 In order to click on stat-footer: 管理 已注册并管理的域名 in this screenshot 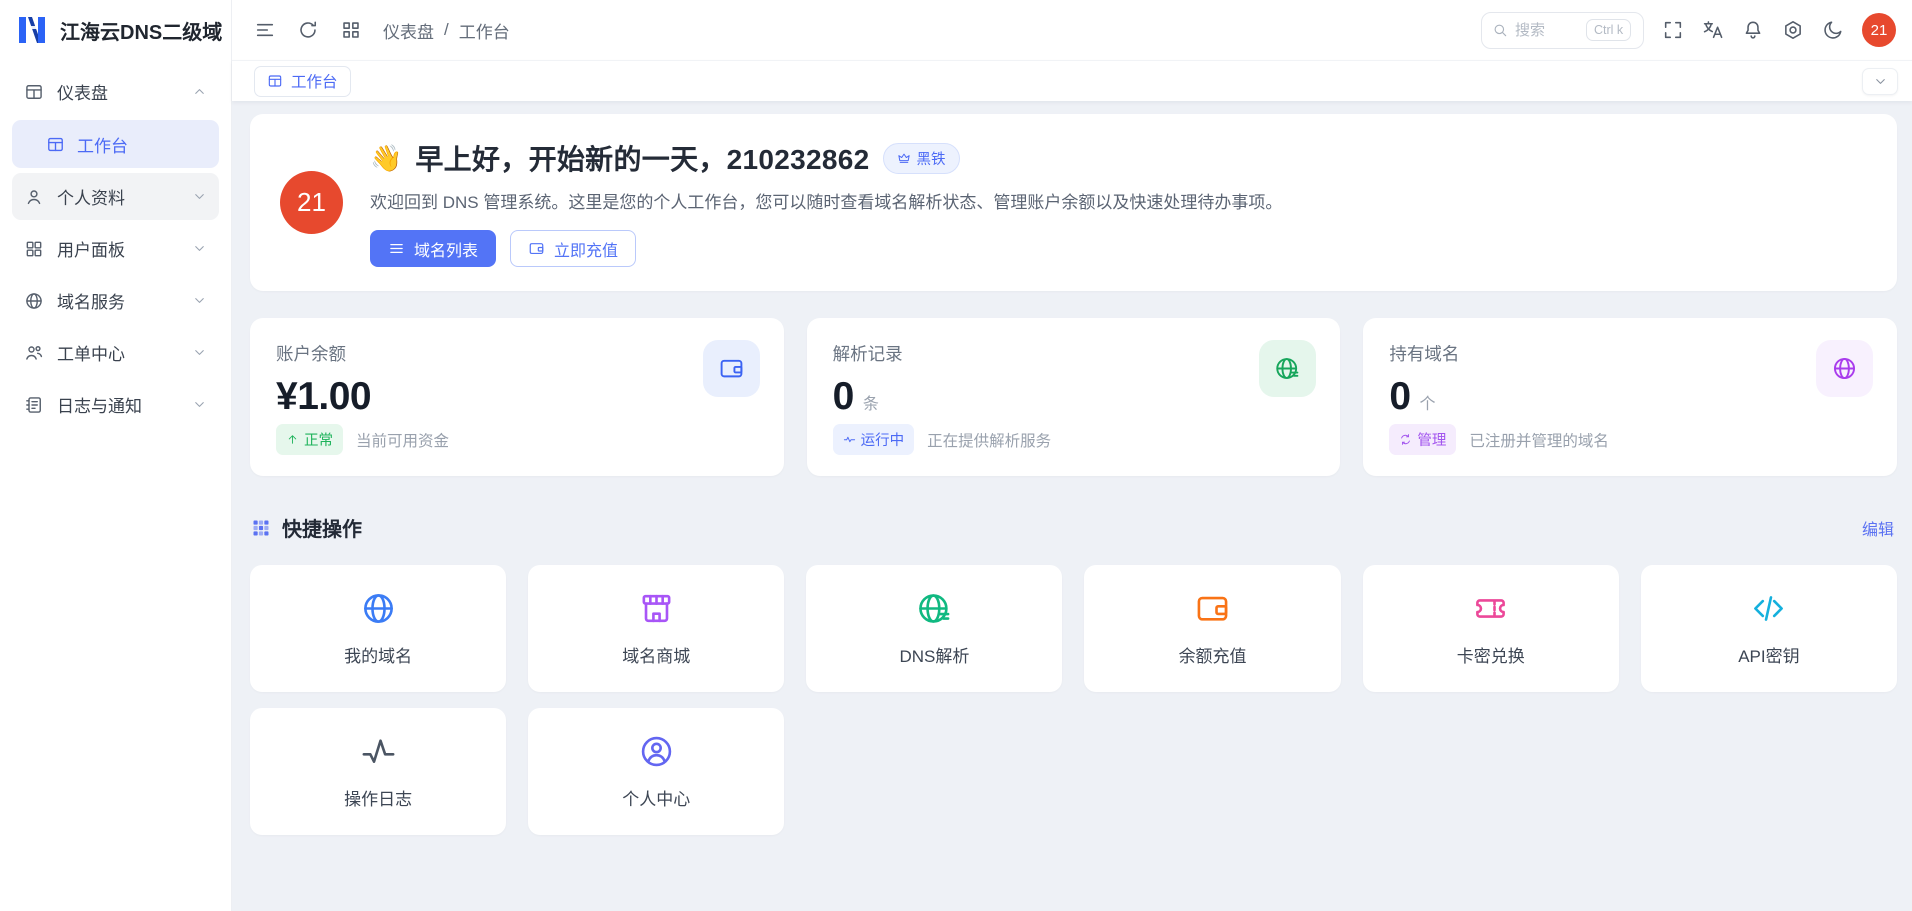, I will do `click(1499, 439)`.